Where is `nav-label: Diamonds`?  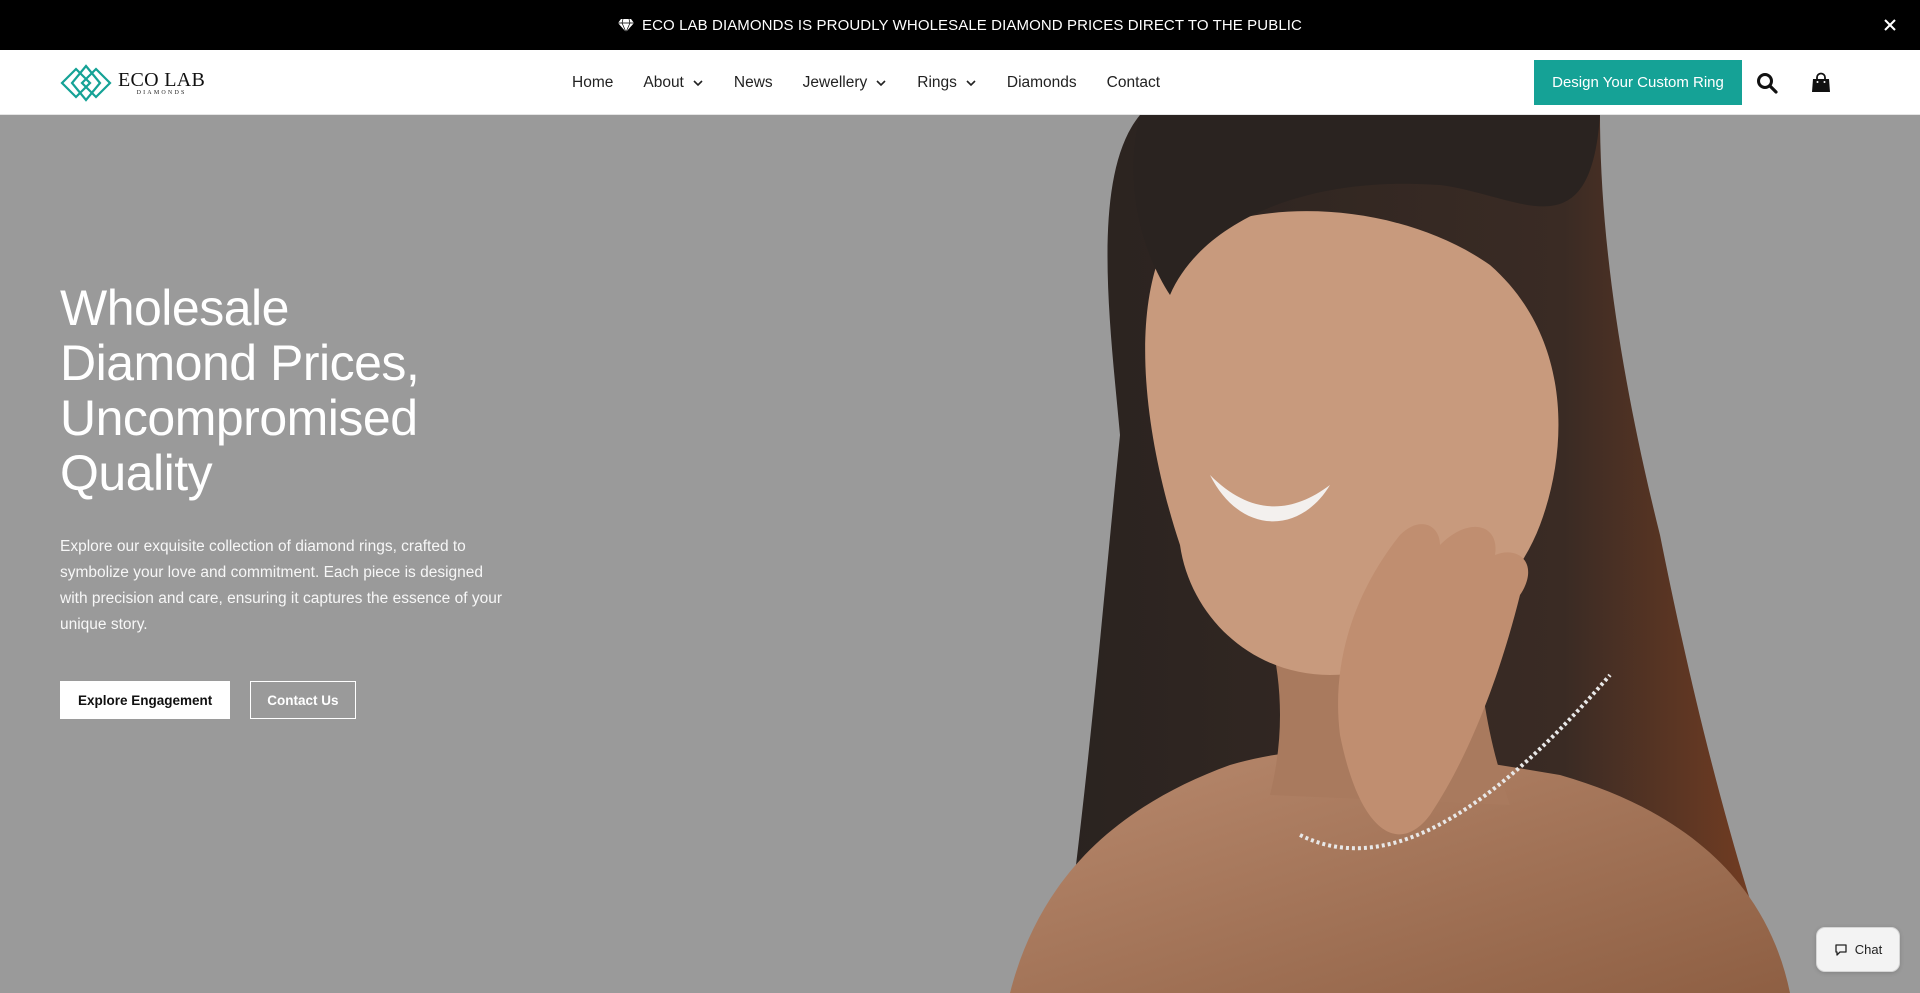
nav-label: Diamonds is located at coordinates (1041, 82).